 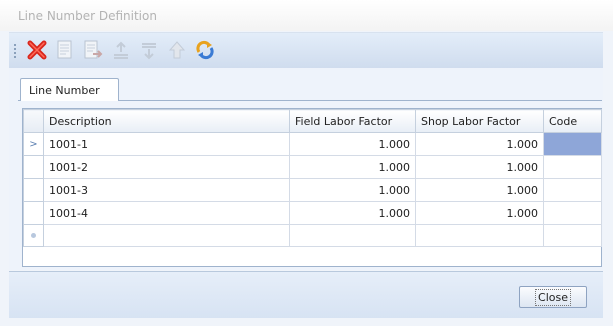 I want to click on column-header-description: Description, so click(x=166, y=121).